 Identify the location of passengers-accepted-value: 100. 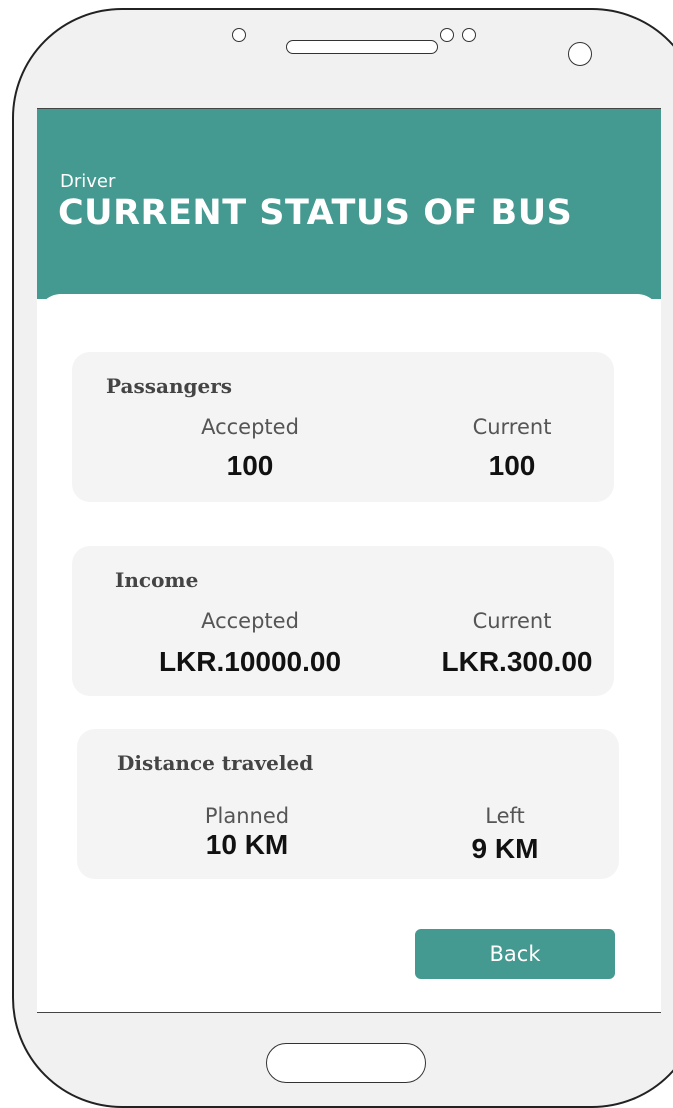
(250, 465).